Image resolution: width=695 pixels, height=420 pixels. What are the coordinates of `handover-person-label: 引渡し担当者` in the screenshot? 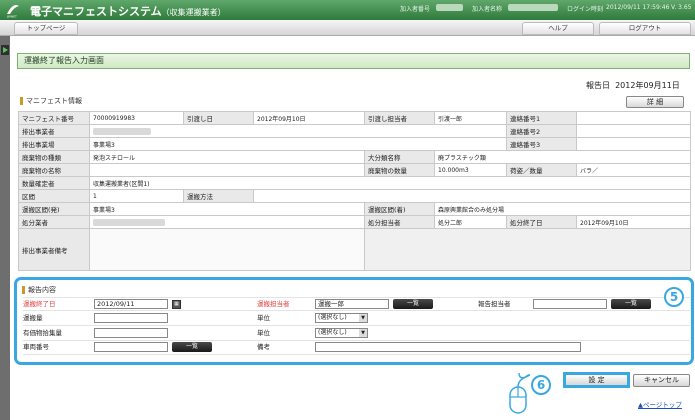 It's located at (399, 118).